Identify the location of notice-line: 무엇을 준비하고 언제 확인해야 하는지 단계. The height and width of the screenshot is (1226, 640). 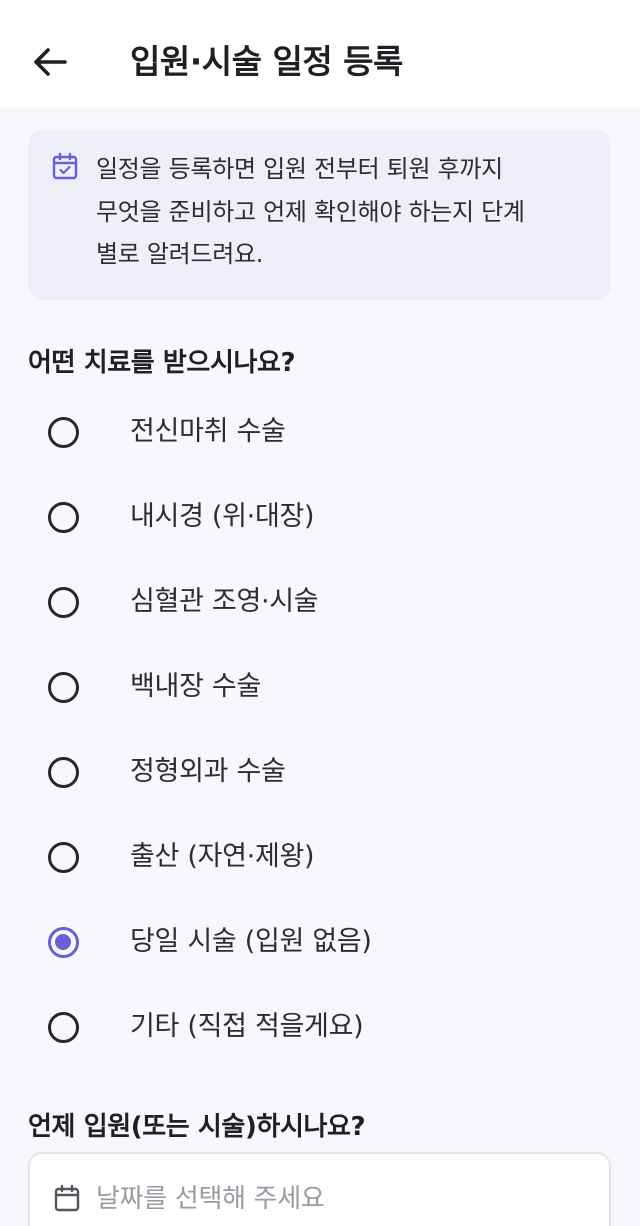
(310, 211).